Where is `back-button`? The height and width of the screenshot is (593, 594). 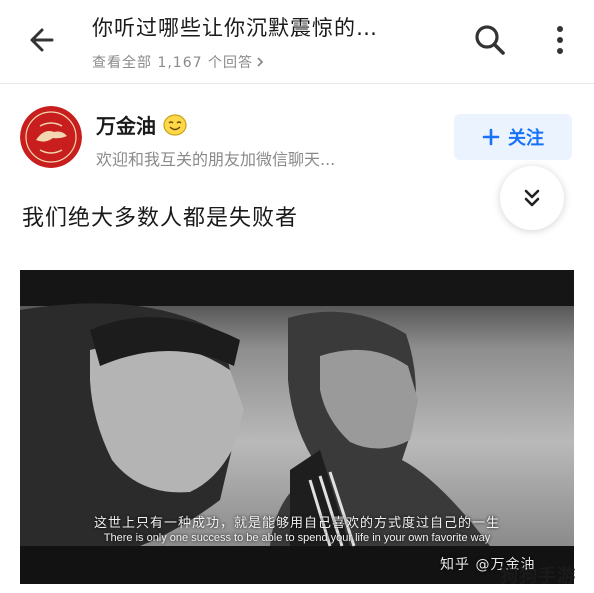
back-button is located at coordinates (42, 40).